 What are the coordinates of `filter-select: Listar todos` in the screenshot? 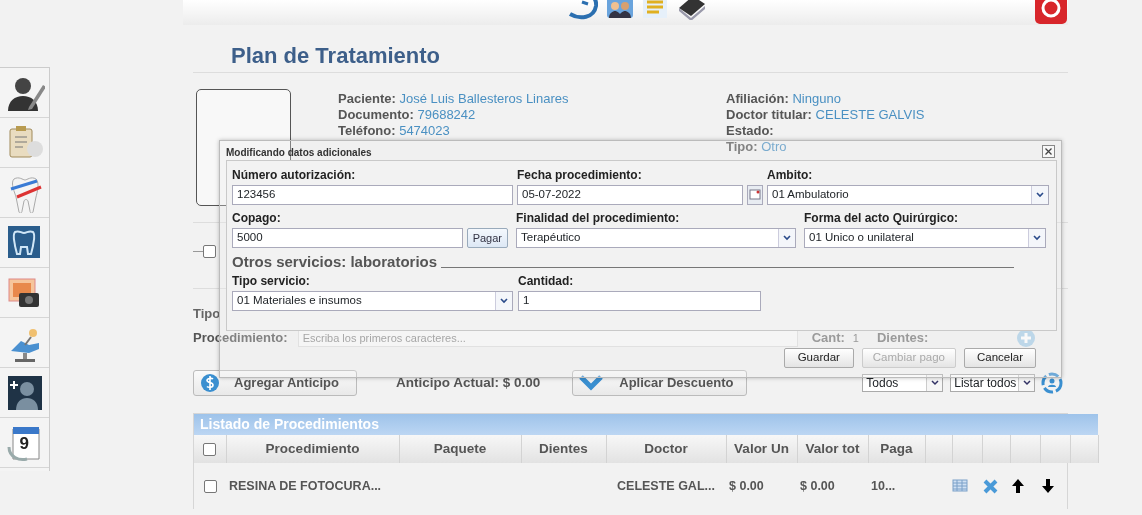 It's located at (993, 383).